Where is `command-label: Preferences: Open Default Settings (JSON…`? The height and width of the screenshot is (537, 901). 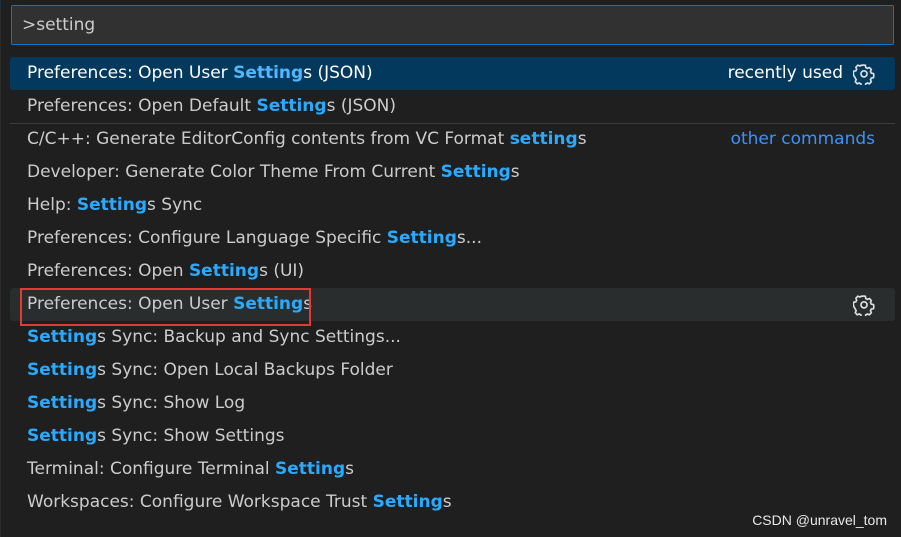
command-label: Preferences: Open Default Settings (JSON… is located at coordinates (211, 106).